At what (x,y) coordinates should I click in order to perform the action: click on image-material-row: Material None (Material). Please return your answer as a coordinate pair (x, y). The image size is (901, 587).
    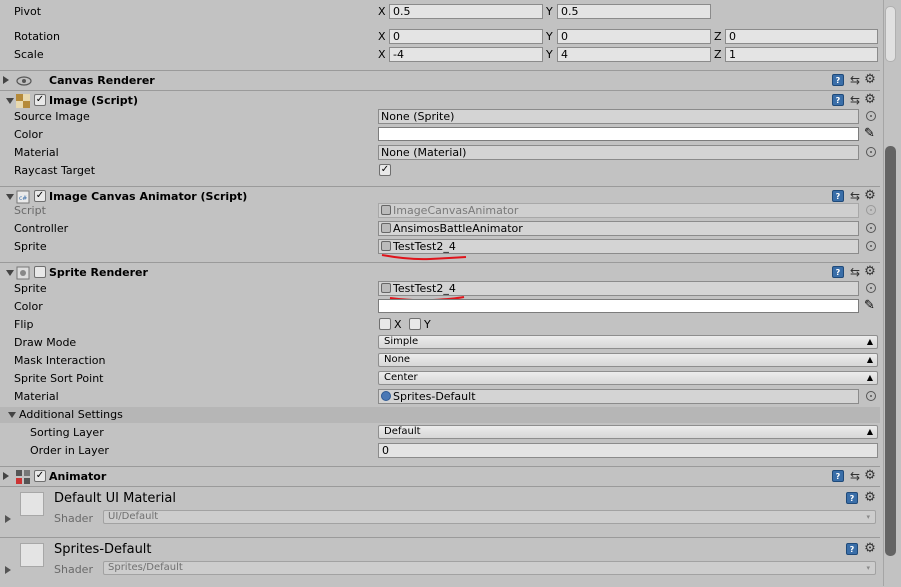
    Looking at the image, I should click on (440, 153).